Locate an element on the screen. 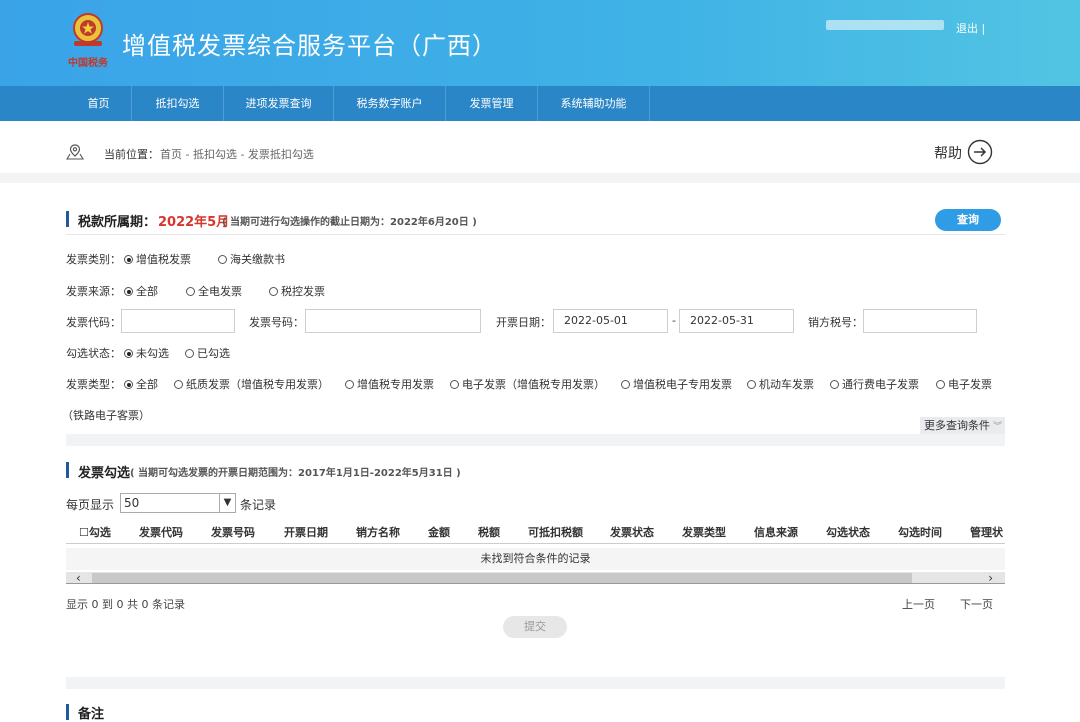 This screenshot has width=1080, height=722. column-header-select: ☐勾选 is located at coordinates (95, 532).